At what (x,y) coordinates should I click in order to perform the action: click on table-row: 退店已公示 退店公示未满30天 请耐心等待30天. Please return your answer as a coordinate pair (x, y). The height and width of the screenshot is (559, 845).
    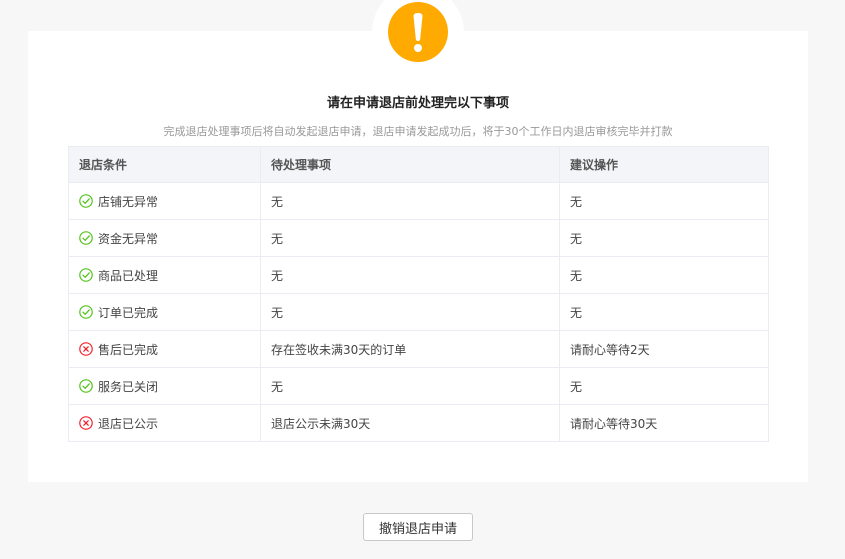
    Looking at the image, I should click on (418, 423).